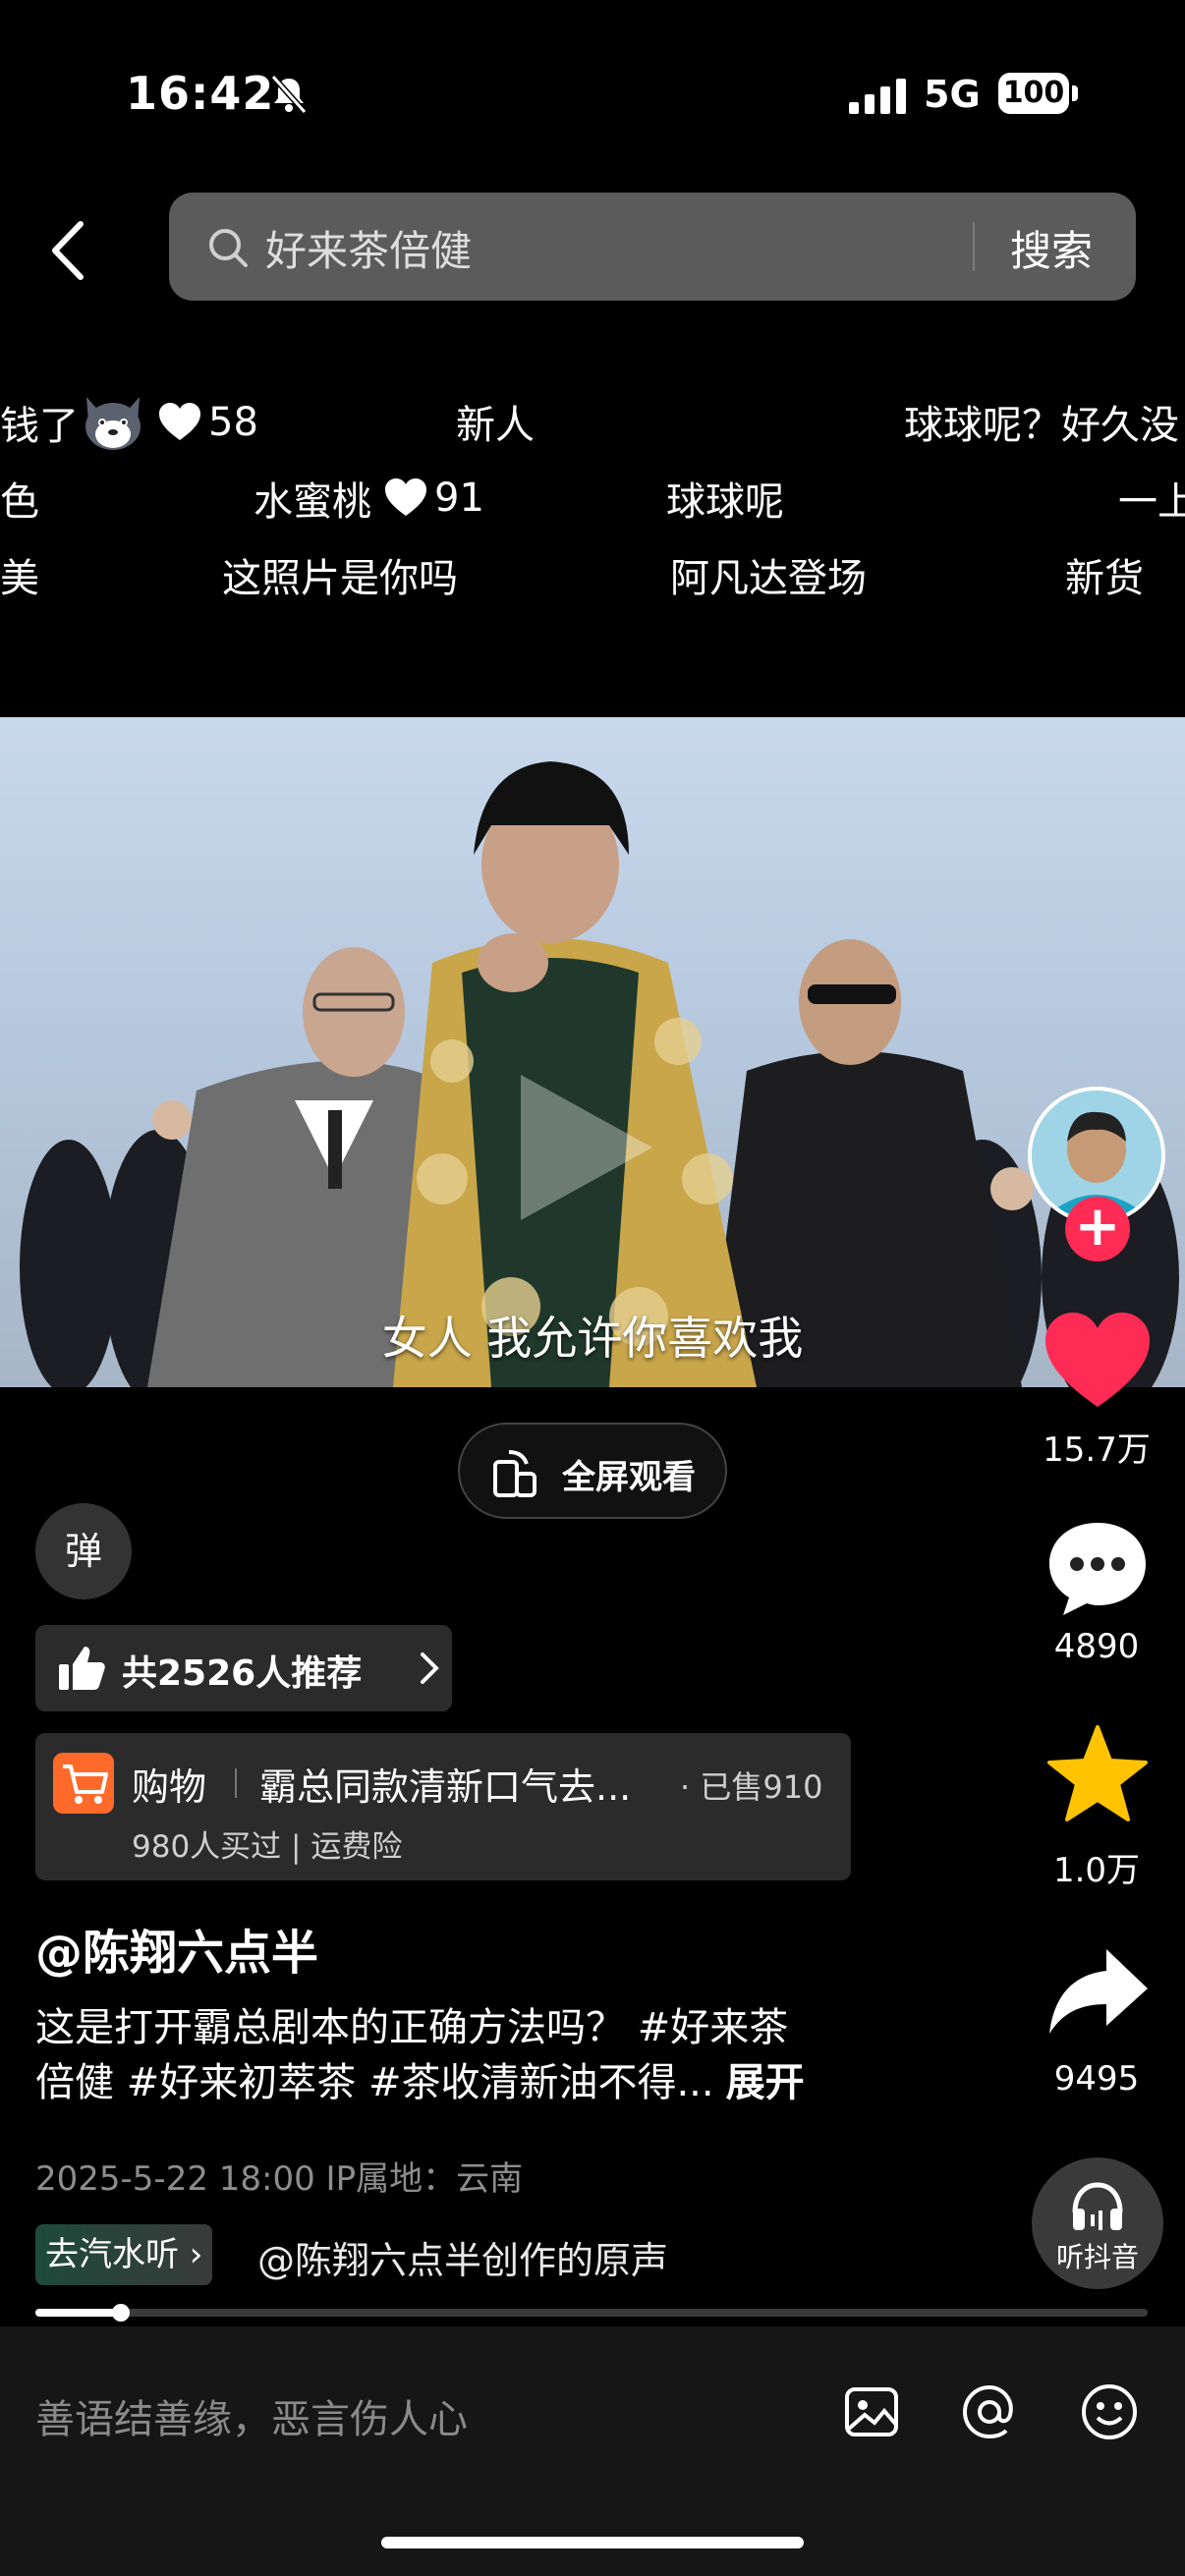 Image resolution: width=1185 pixels, height=2576 pixels. I want to click on like-heart-icon, so click(1098, 1362).